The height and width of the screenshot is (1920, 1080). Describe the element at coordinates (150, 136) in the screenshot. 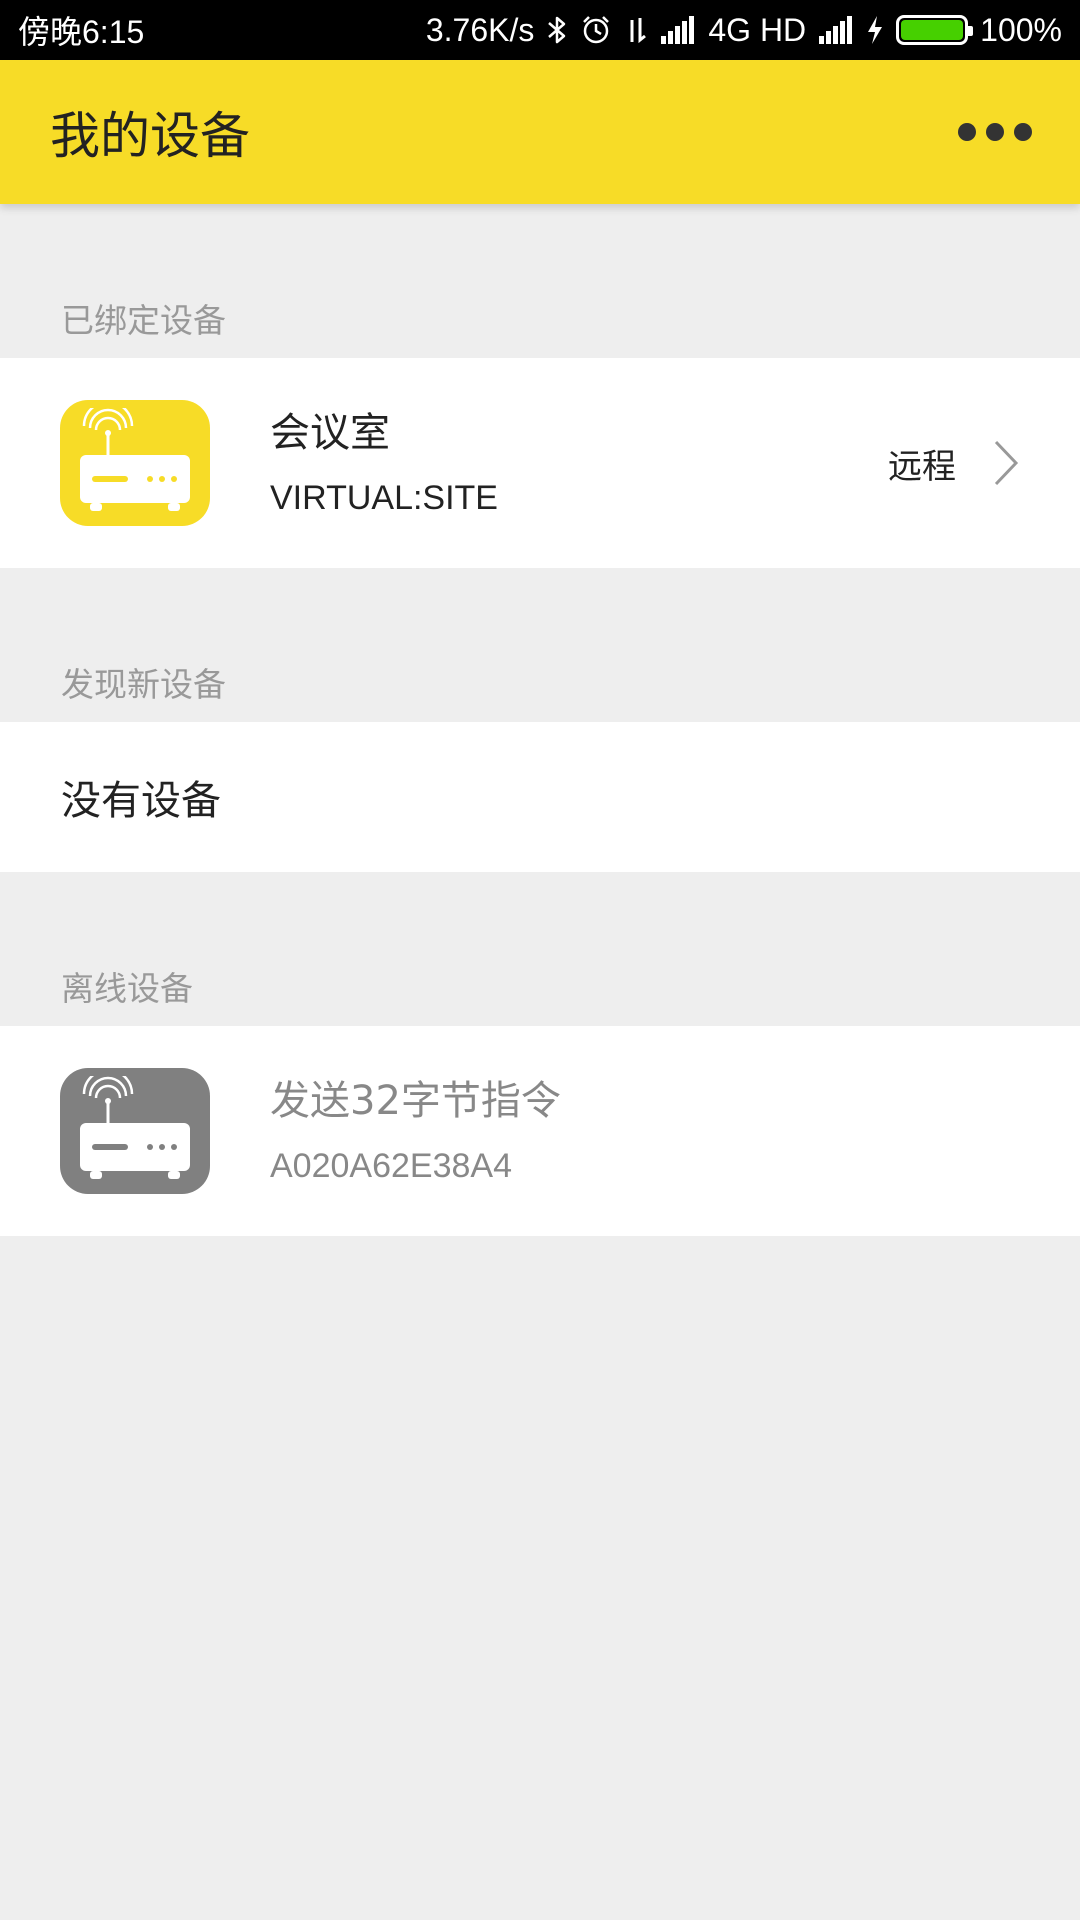

I see `page-title: 我的设备` at that location.